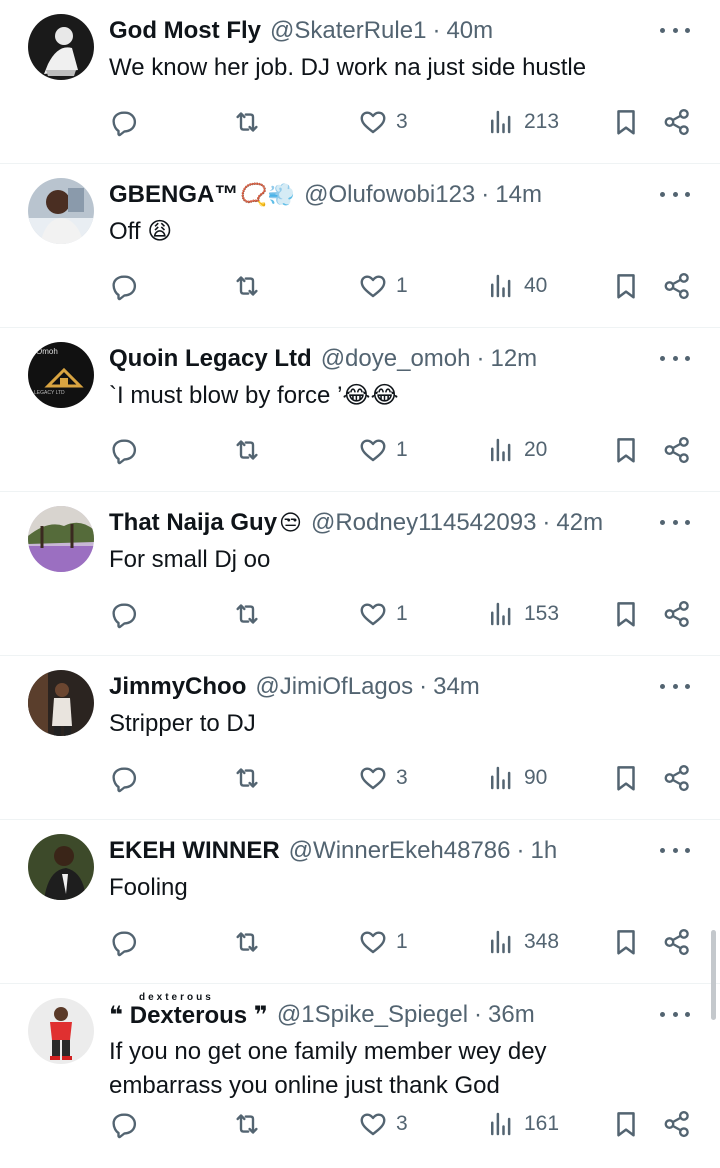 Image resolution: width=720 pixels, height=1168 pixels. Describe the element at coordinates (61, 375) in the screenshot. I see `avatar: Omoh LEGACY LTD` at that location.